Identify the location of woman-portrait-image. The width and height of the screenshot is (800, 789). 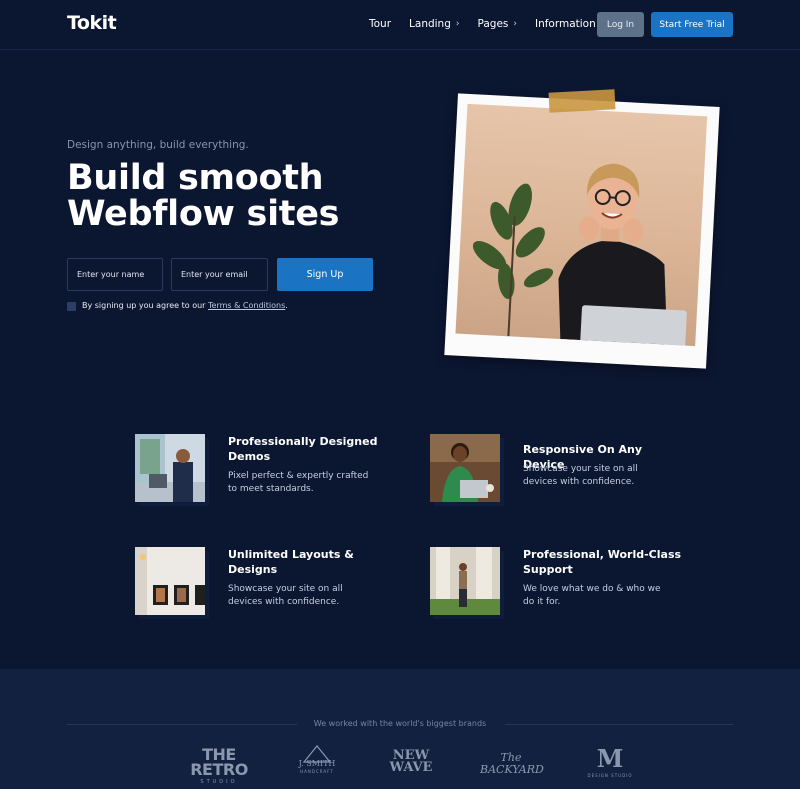
(581, 225).